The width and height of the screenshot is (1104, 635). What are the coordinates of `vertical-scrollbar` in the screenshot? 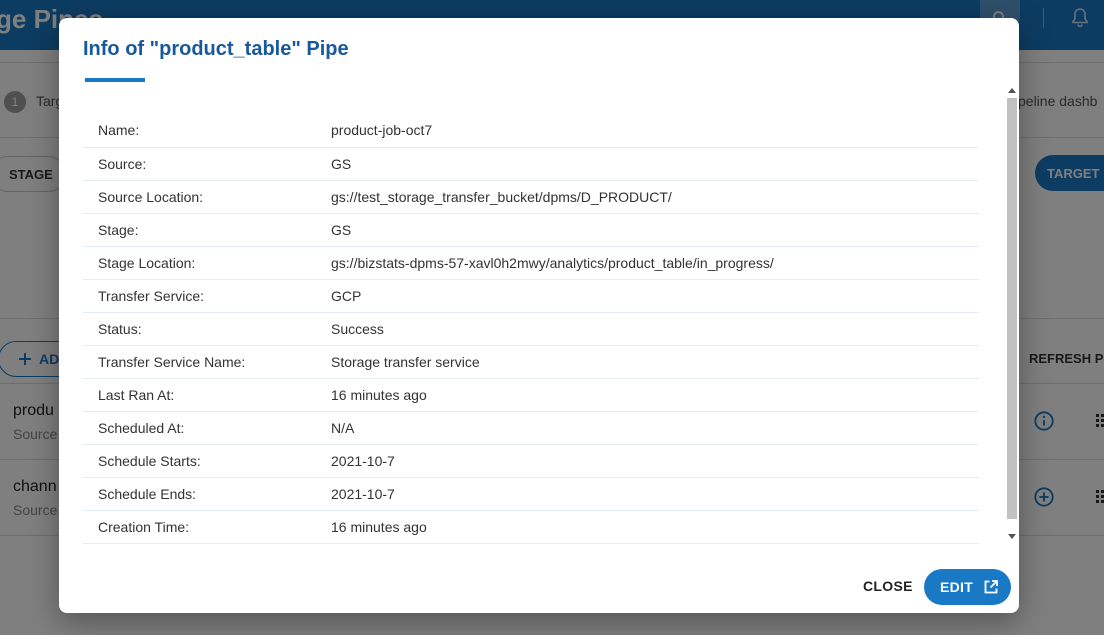 It's located at (1012, 315).